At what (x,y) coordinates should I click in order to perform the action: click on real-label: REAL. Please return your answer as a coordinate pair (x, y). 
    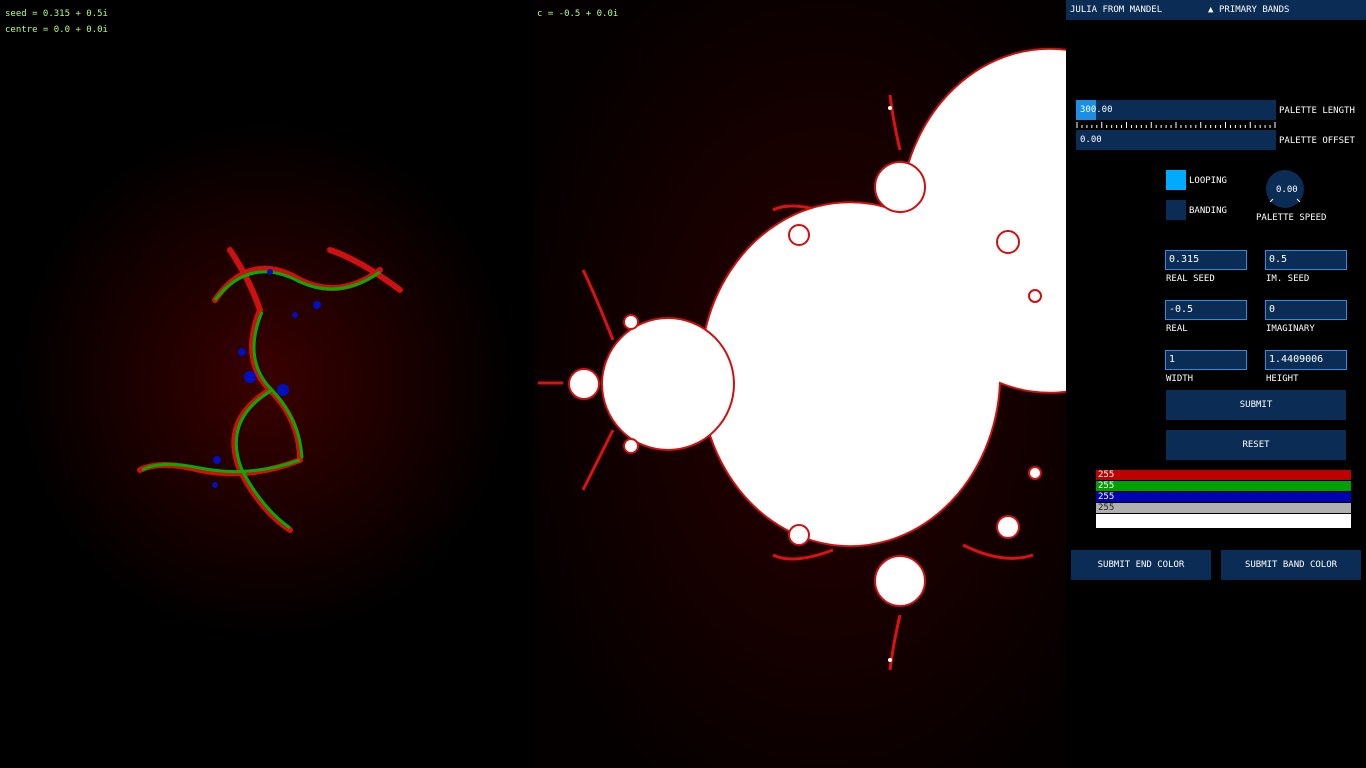
    Looking at the image, I should click on (1177, 329).